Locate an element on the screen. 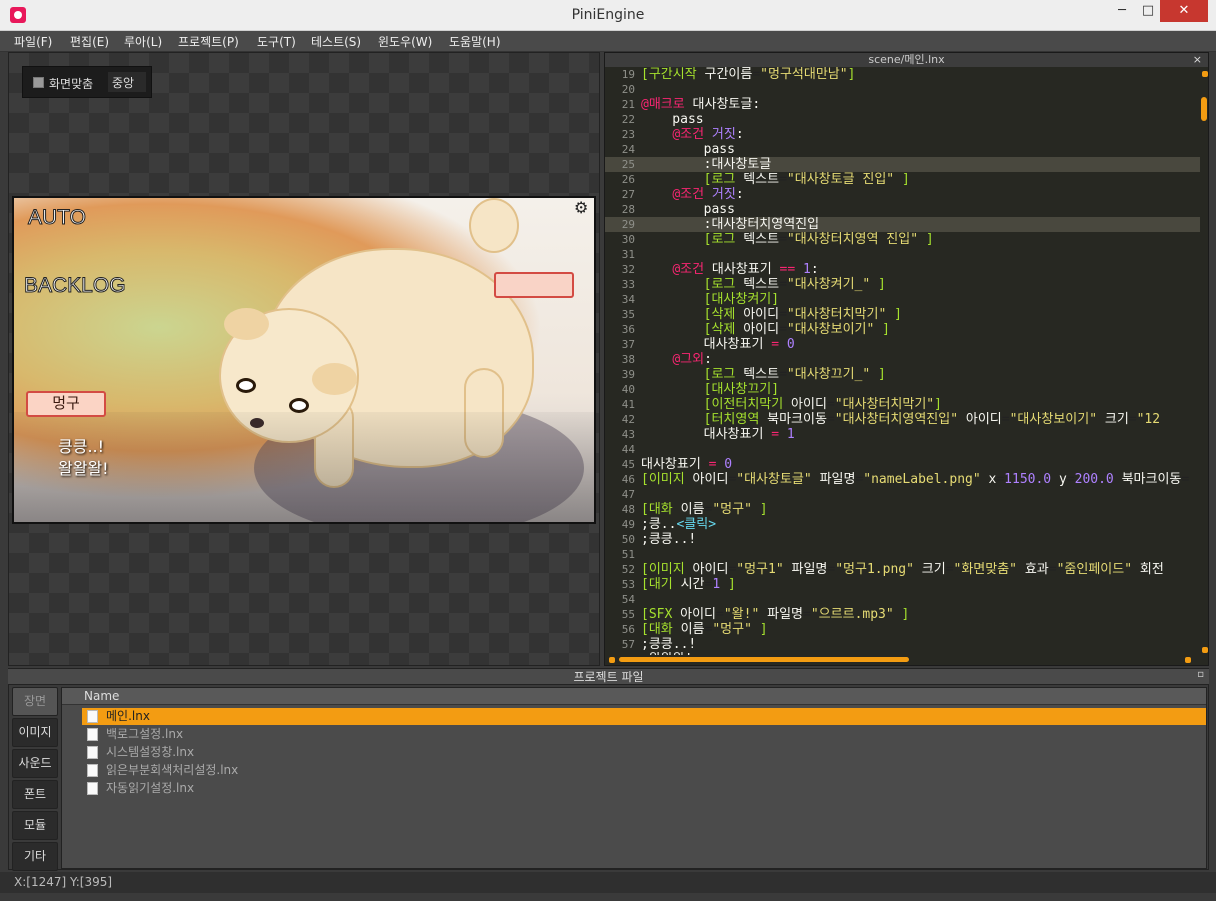 The image size is (1216, 901). code-line: 55 [SFX 아이디="왈!" 파일명="으르르.mp3" ] is located at coordinates (765, 614).